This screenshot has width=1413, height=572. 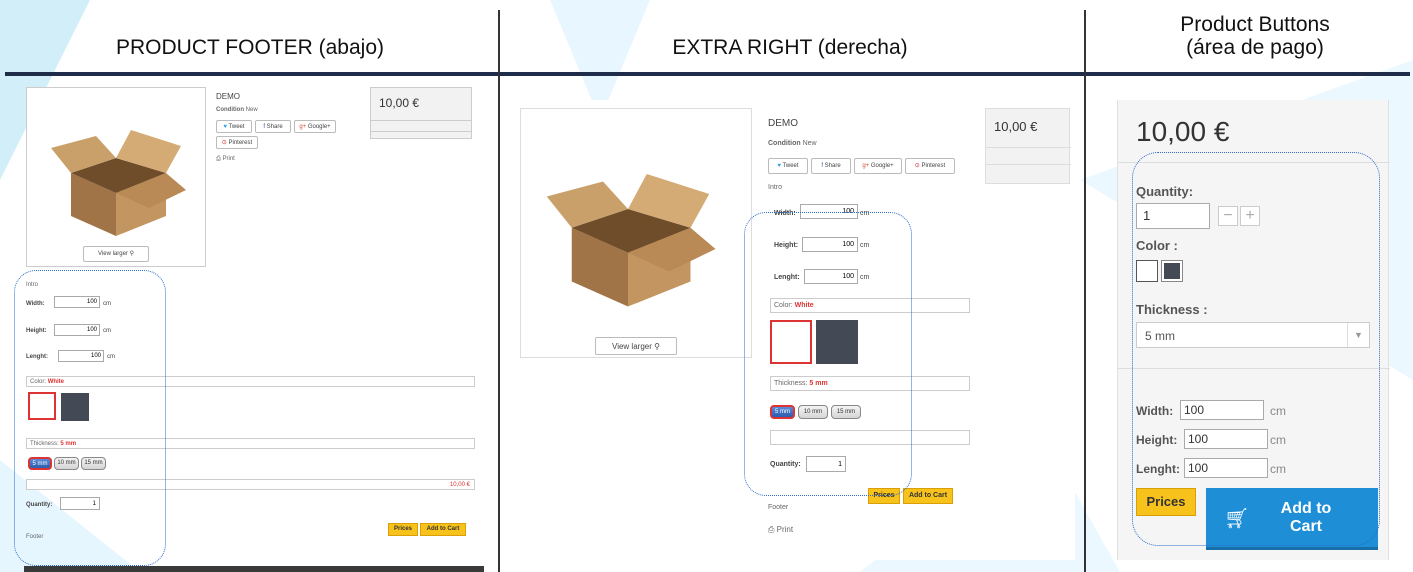 I want to click on print-icon: ⎙, so click(x=218, y=159).